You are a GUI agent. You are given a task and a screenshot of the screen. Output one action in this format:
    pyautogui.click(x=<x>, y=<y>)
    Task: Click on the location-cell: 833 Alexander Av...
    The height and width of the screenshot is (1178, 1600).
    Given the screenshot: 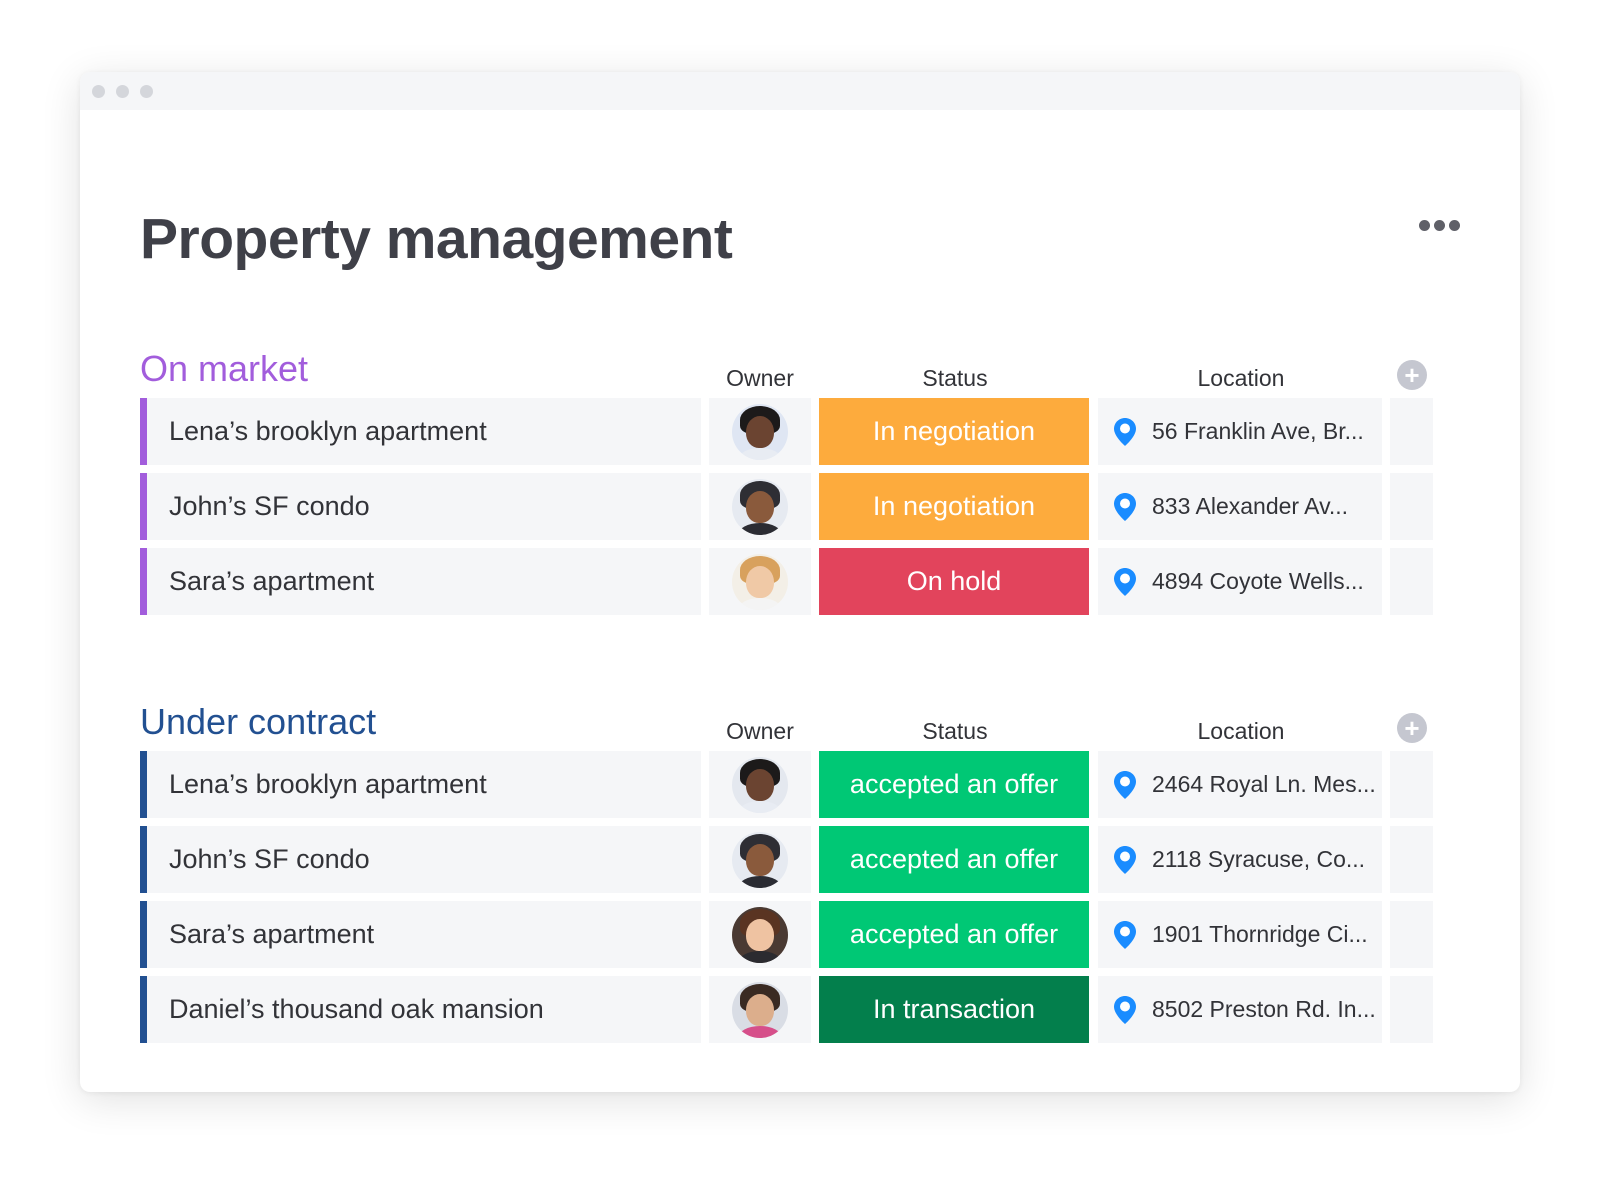 What is the action you would take?
    pyautogui.click(x=1240, y=506)
    